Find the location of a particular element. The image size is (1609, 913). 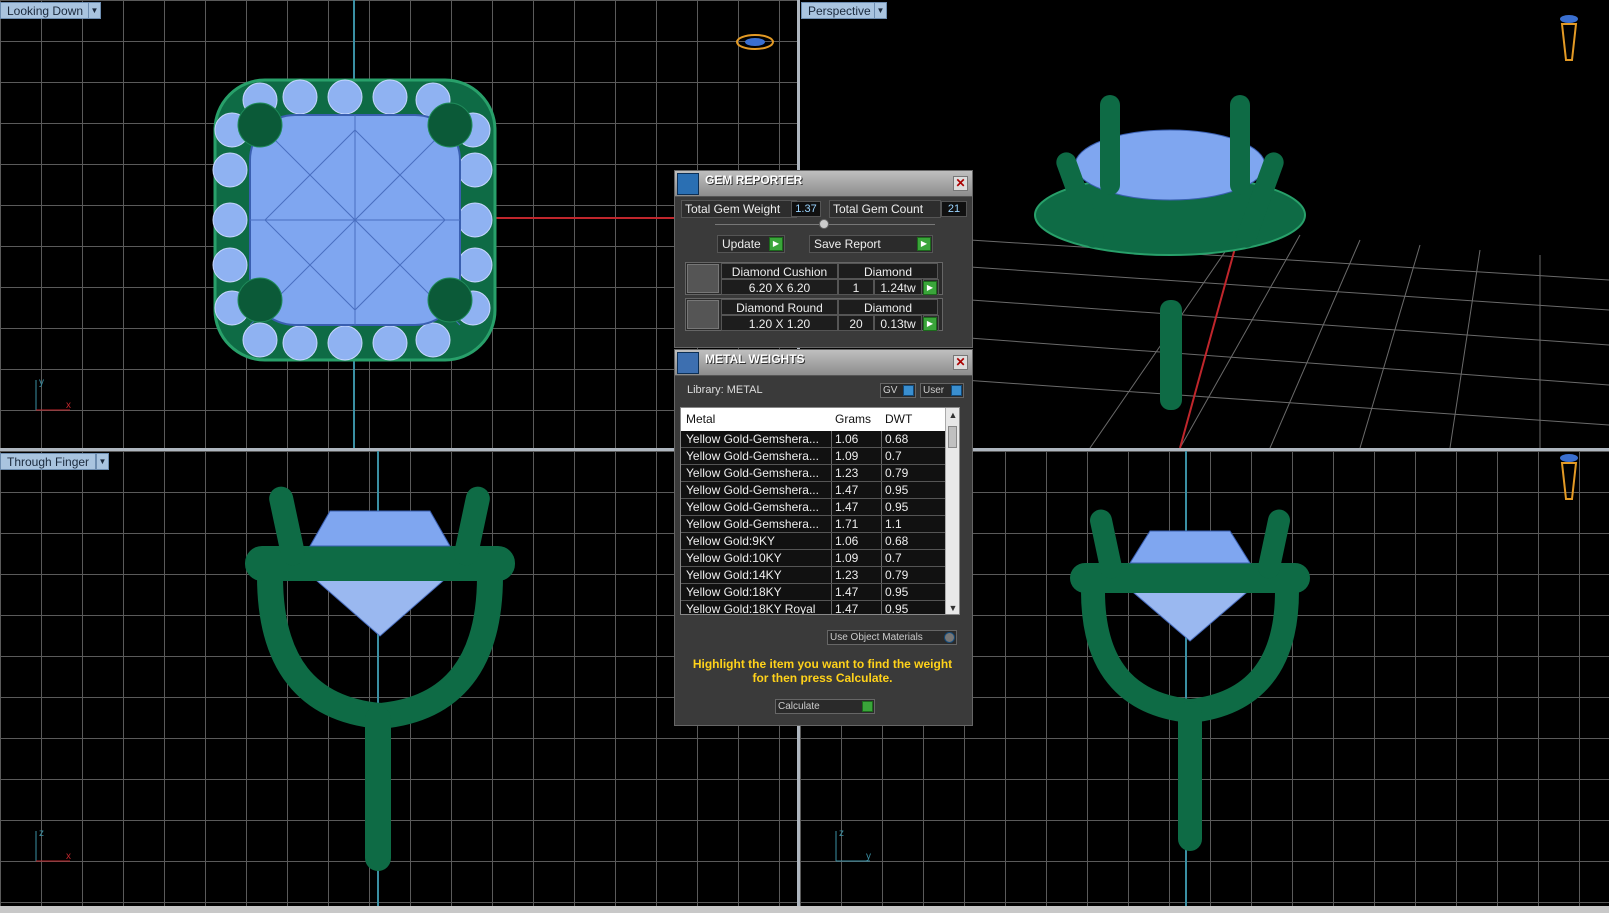

use-object-materials-button: Use Object Materials is located at coordinates (892, 637).